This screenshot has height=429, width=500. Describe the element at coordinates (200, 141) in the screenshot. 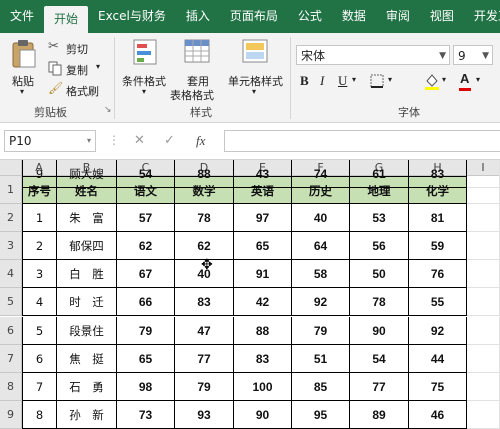

I see `insert-function-icon: fx` at that location.